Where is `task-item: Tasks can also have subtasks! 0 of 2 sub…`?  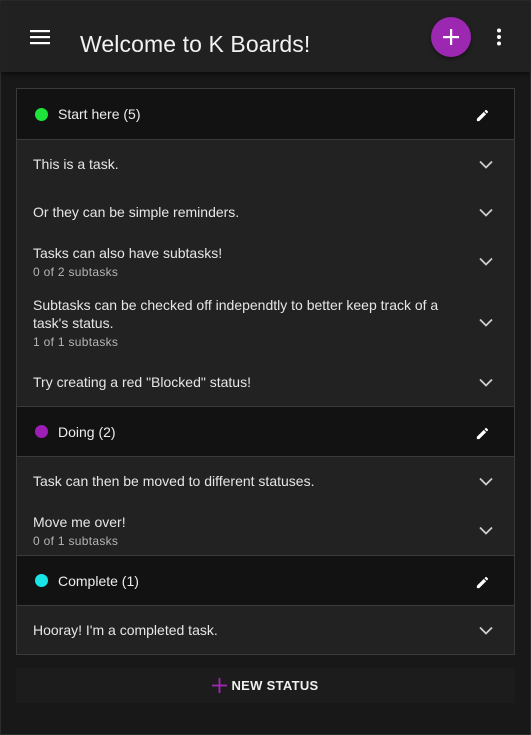 task-item: Tasks can also have subtasks! 0 of 2 sub… is located at coordinates (265, 261).